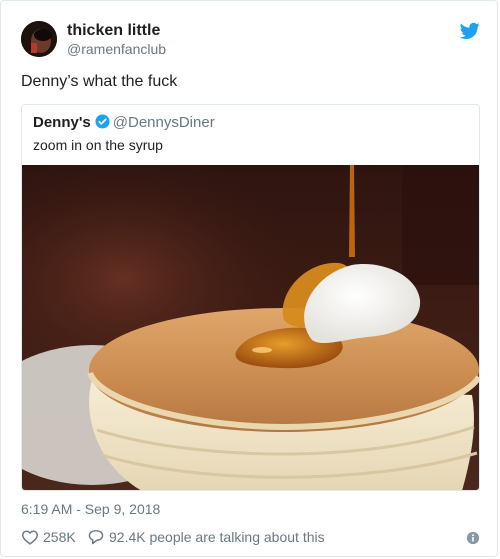  What do you see at coordinates (164, 122) in the screenshot?
I see `quoted-author-handle: @DennysDiner` at bounding box center [164, 122].